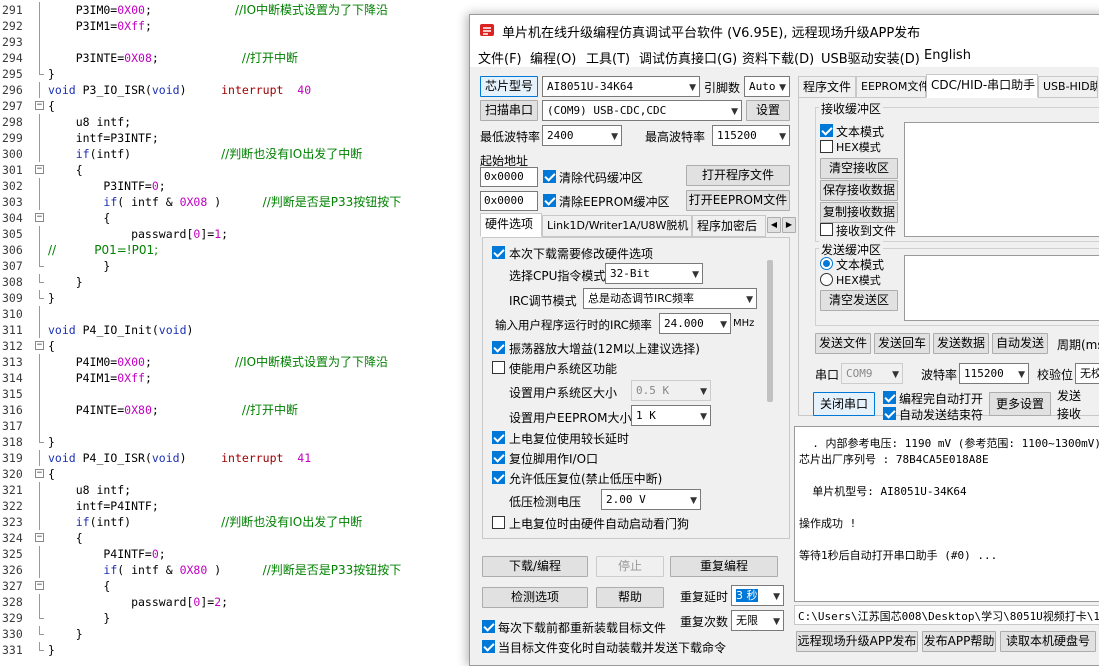 The image size is (1099, 666). Describe the element at coordinates (738, 175) in the screenshot. I see `open-program-file-button: 打开程序文件` at that location.